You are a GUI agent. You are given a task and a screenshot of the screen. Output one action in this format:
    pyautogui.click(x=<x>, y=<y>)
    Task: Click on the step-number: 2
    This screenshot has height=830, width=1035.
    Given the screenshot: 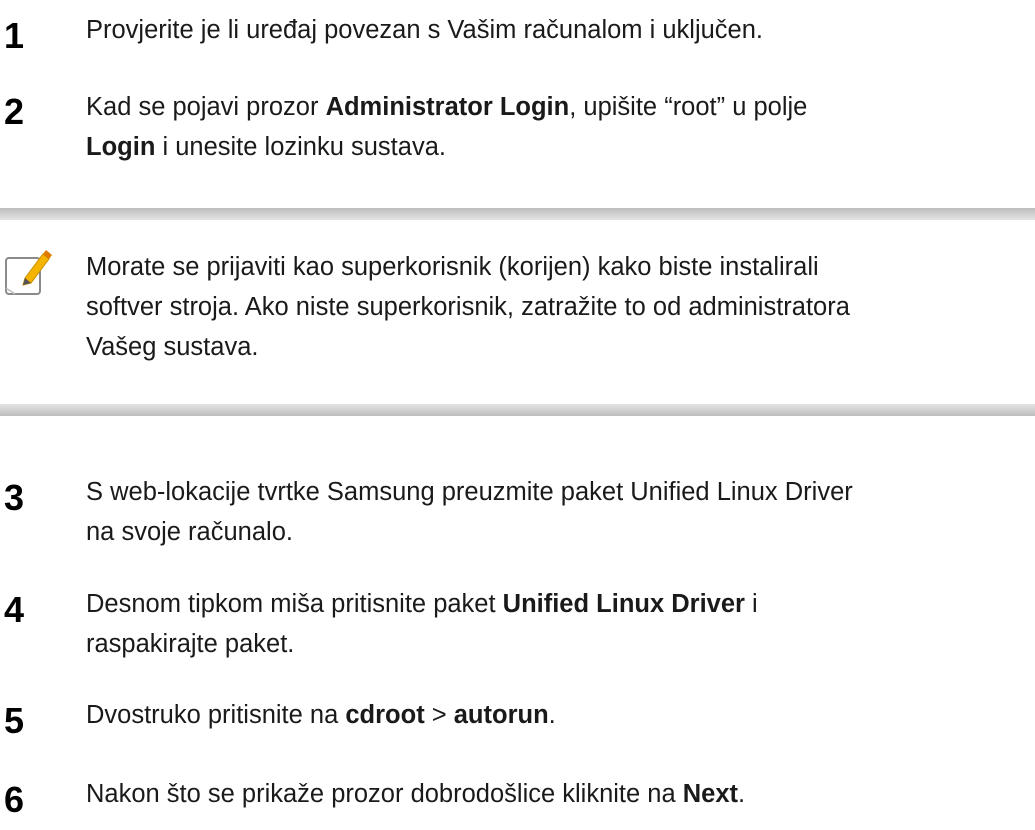 What is the action you would take?
    pyautogui.click(x=14, y=111)
    